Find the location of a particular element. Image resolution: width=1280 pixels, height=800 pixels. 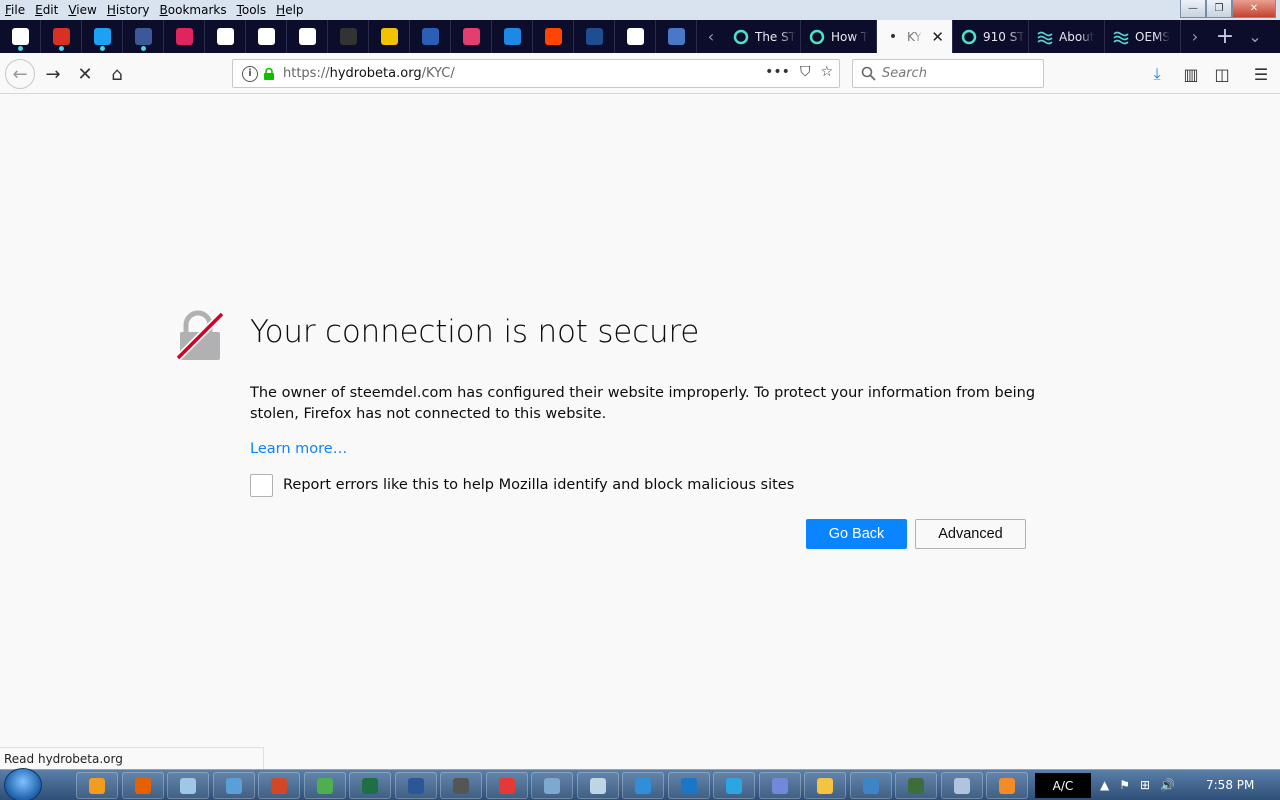

library-icon: ▥ is located at coordinates (1191, 74).